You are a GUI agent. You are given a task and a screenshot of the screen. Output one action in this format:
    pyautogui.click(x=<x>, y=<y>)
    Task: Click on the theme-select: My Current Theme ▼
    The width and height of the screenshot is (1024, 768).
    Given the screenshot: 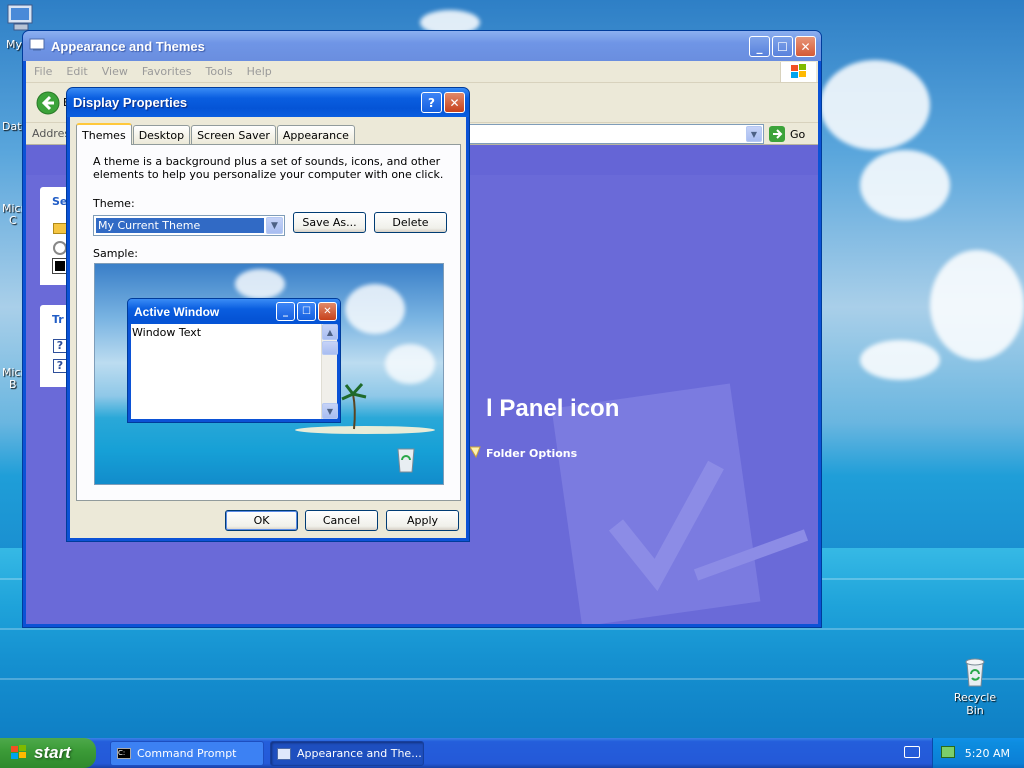 What is the action you would take?
    pyautogui.click(x=189, y=225)
    